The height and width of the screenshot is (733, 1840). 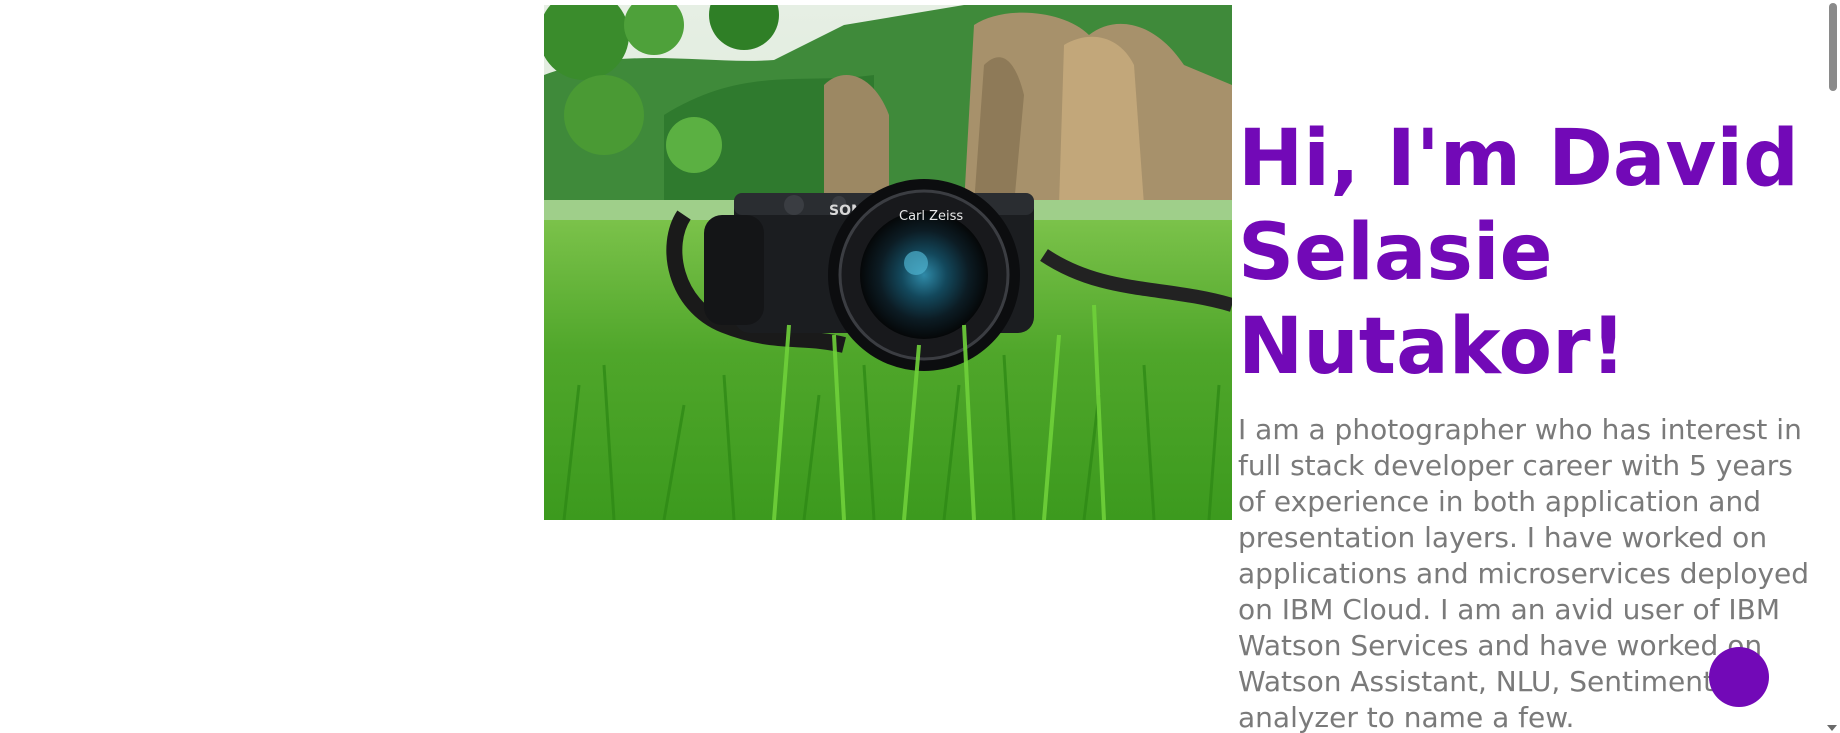 What do you see at coordinates (1833, 47) in the screenshot?
I see `scrollbar-thumb` at bounding box center [1833, 47].